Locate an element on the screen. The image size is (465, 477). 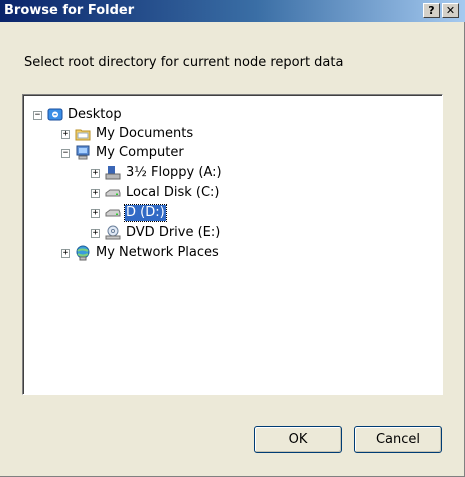
window-title: Browse for Folder is located at coordinates (69, 10).